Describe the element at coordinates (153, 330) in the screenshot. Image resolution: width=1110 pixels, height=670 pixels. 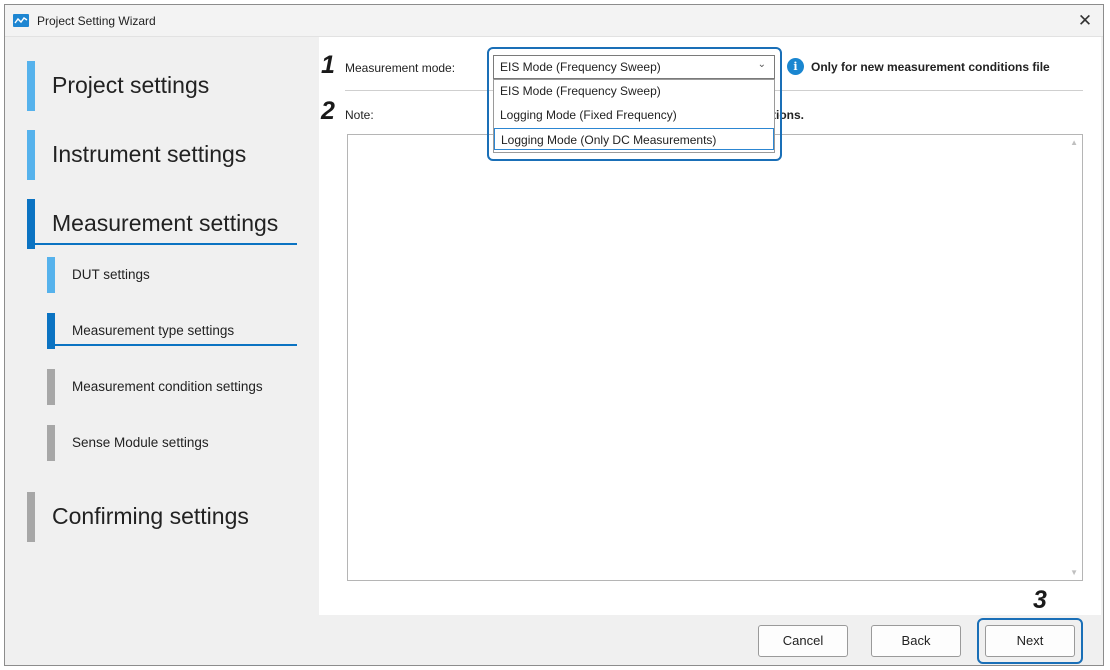
I see `sidebar-item-label: Measurement type settings` at that location.